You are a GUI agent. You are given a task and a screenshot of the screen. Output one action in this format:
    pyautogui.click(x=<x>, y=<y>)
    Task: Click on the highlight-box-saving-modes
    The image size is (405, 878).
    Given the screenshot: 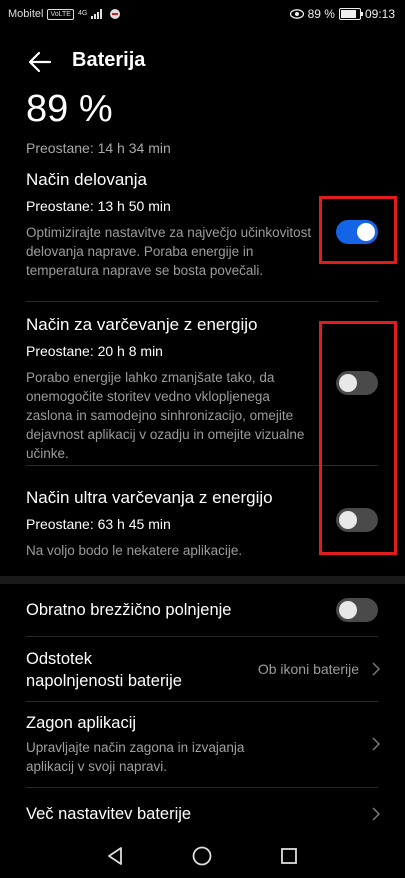 What is the action you would take?
    pyautogui.click(x=358, y=438)
    